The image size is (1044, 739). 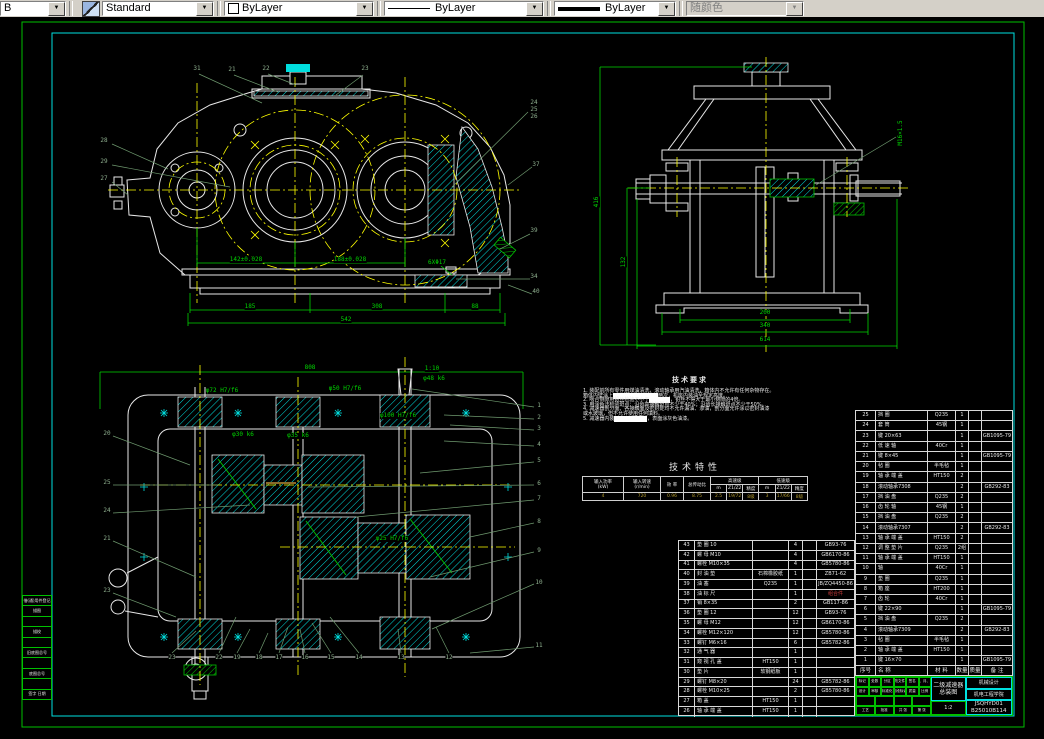 What do you see at coordinates (735, 496) in the screenshot?
I see `tech-v-z1: 19/72` at bounding box center [735, 496].